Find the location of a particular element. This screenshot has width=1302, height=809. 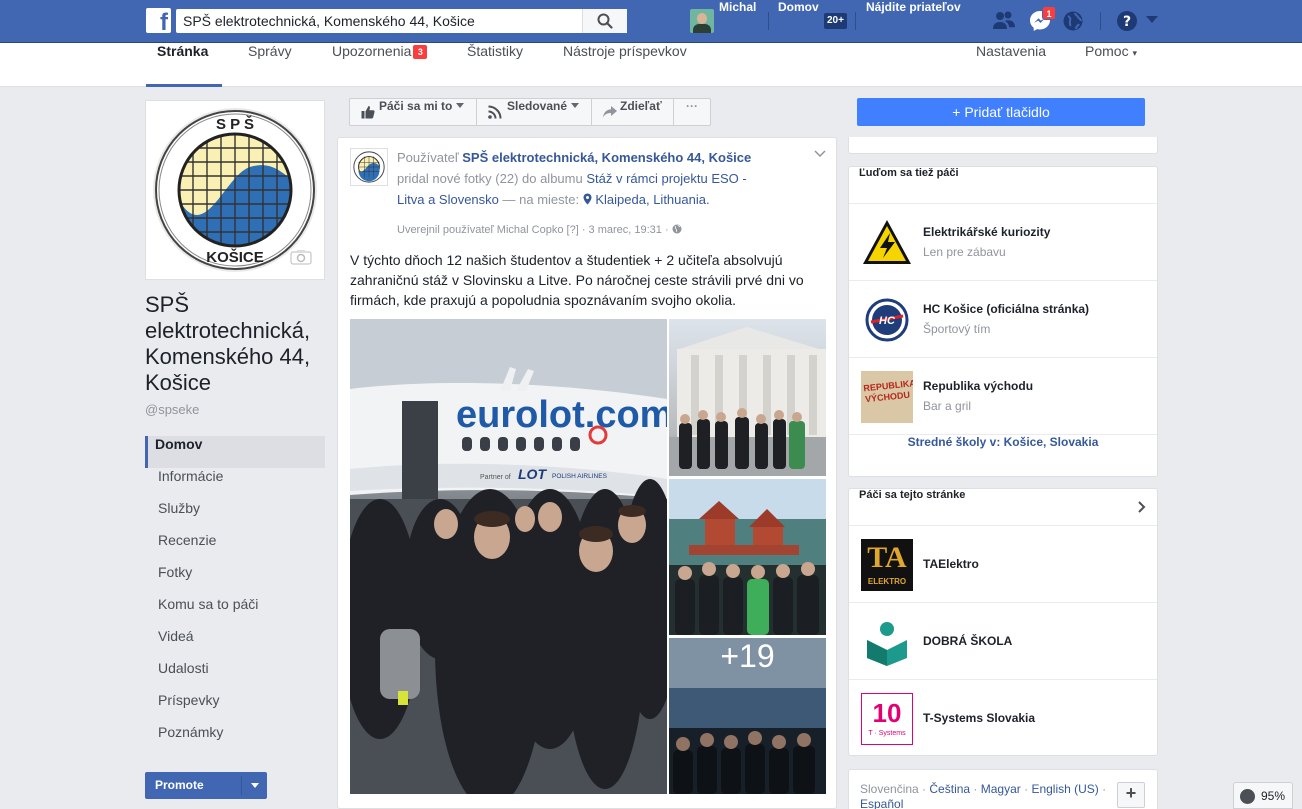

sidebar-item-home: Domov is located at coordinates (235, 452).